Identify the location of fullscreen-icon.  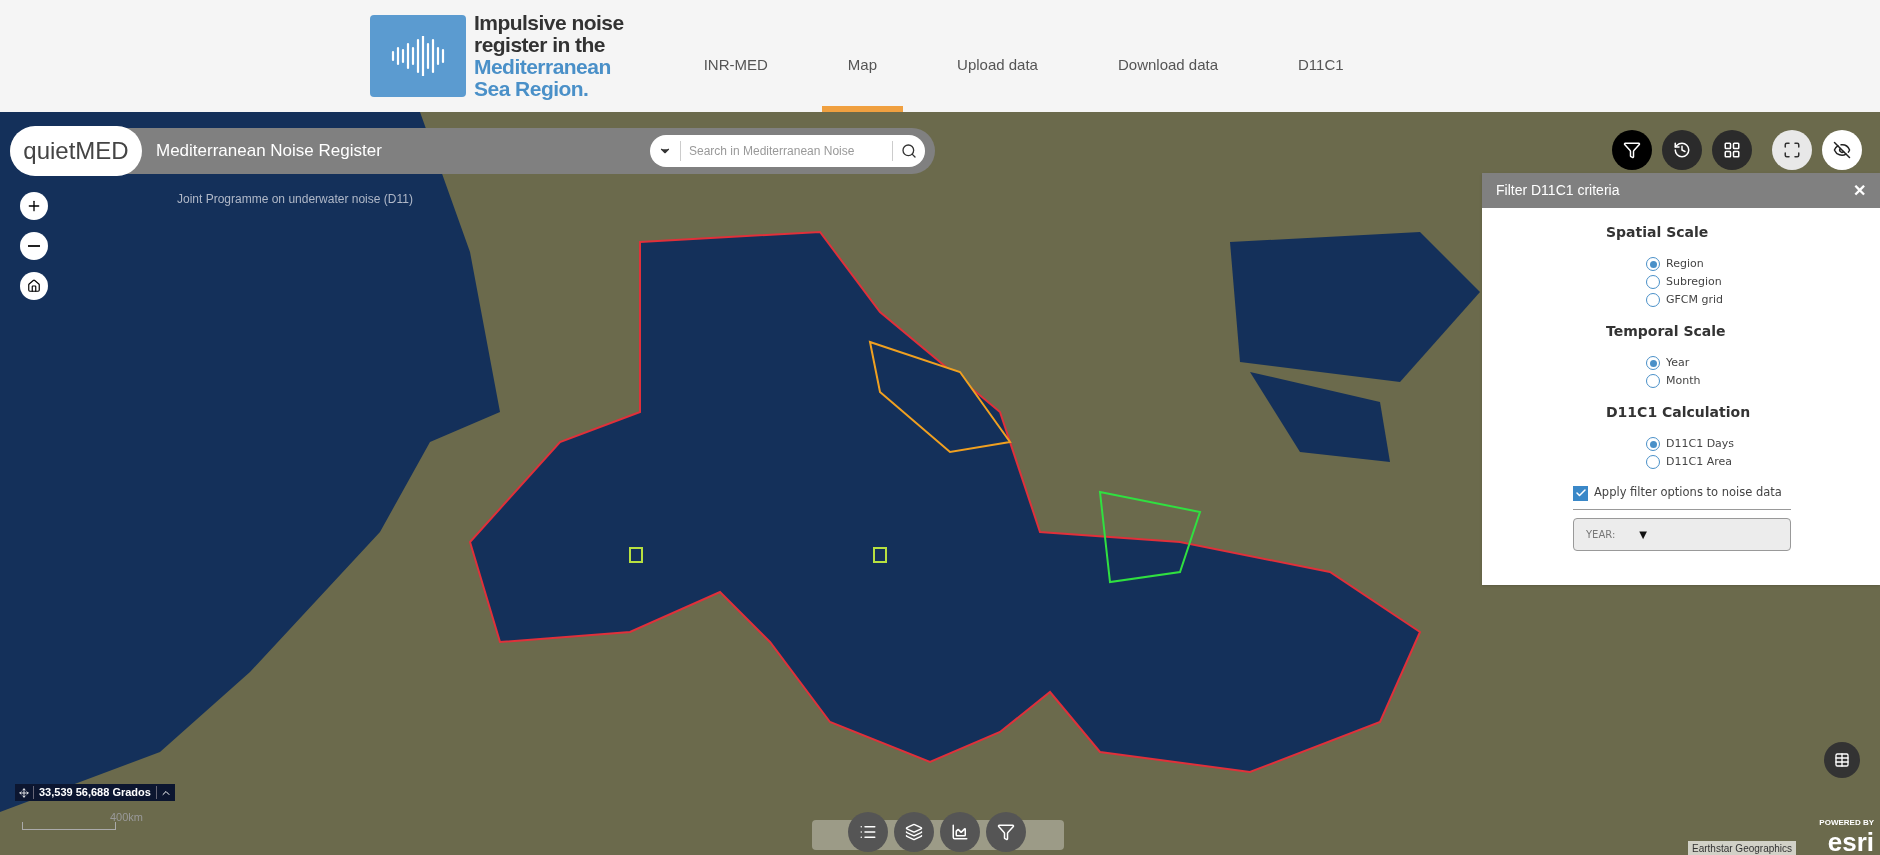
(1792, 150).